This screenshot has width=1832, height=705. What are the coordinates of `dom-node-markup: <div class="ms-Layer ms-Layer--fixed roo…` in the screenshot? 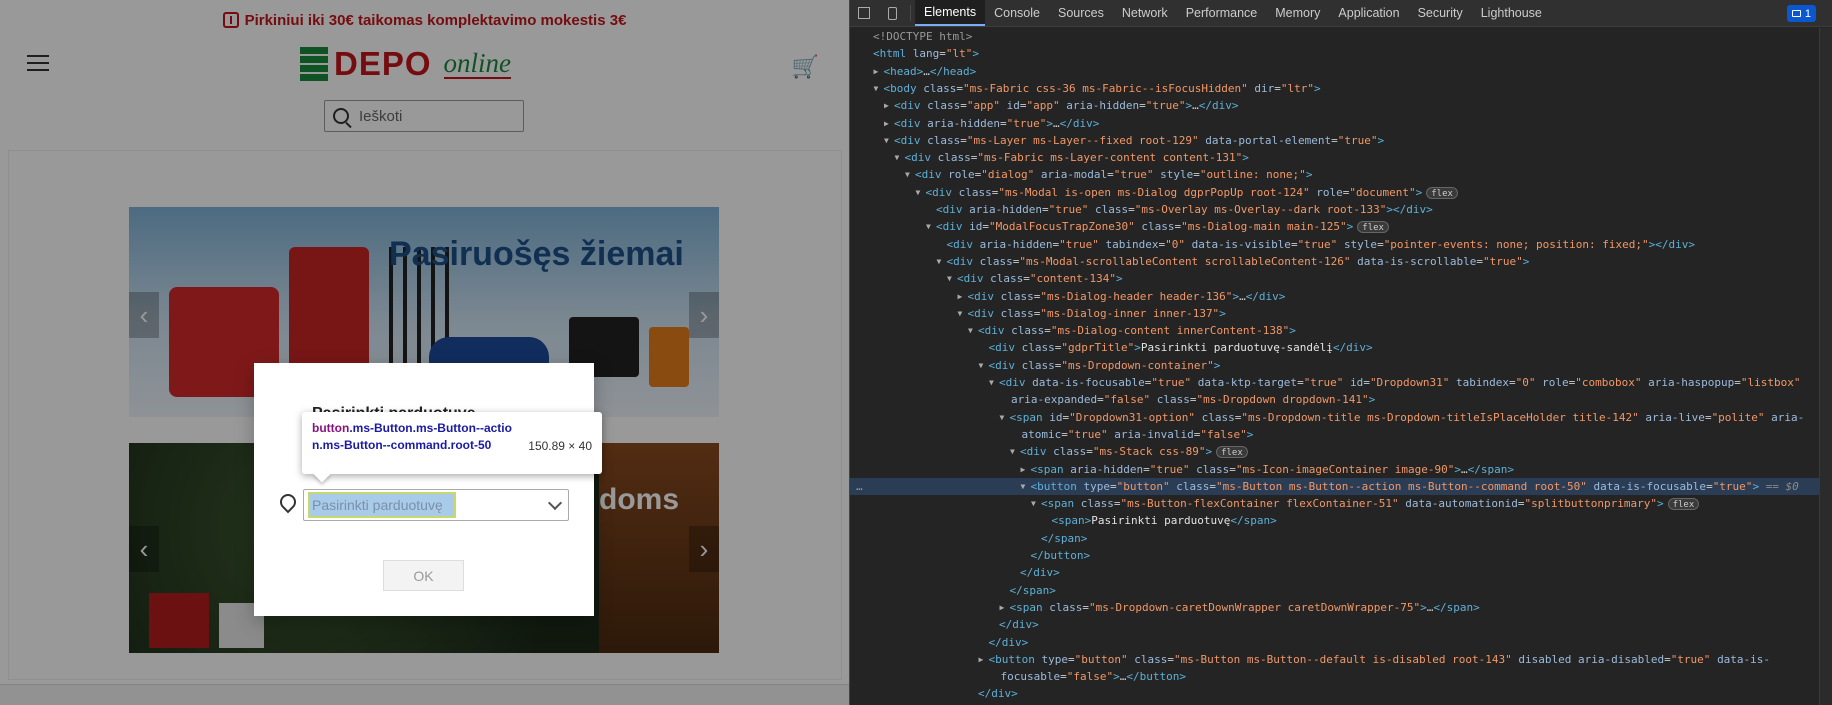 It's located at (1139, 140).